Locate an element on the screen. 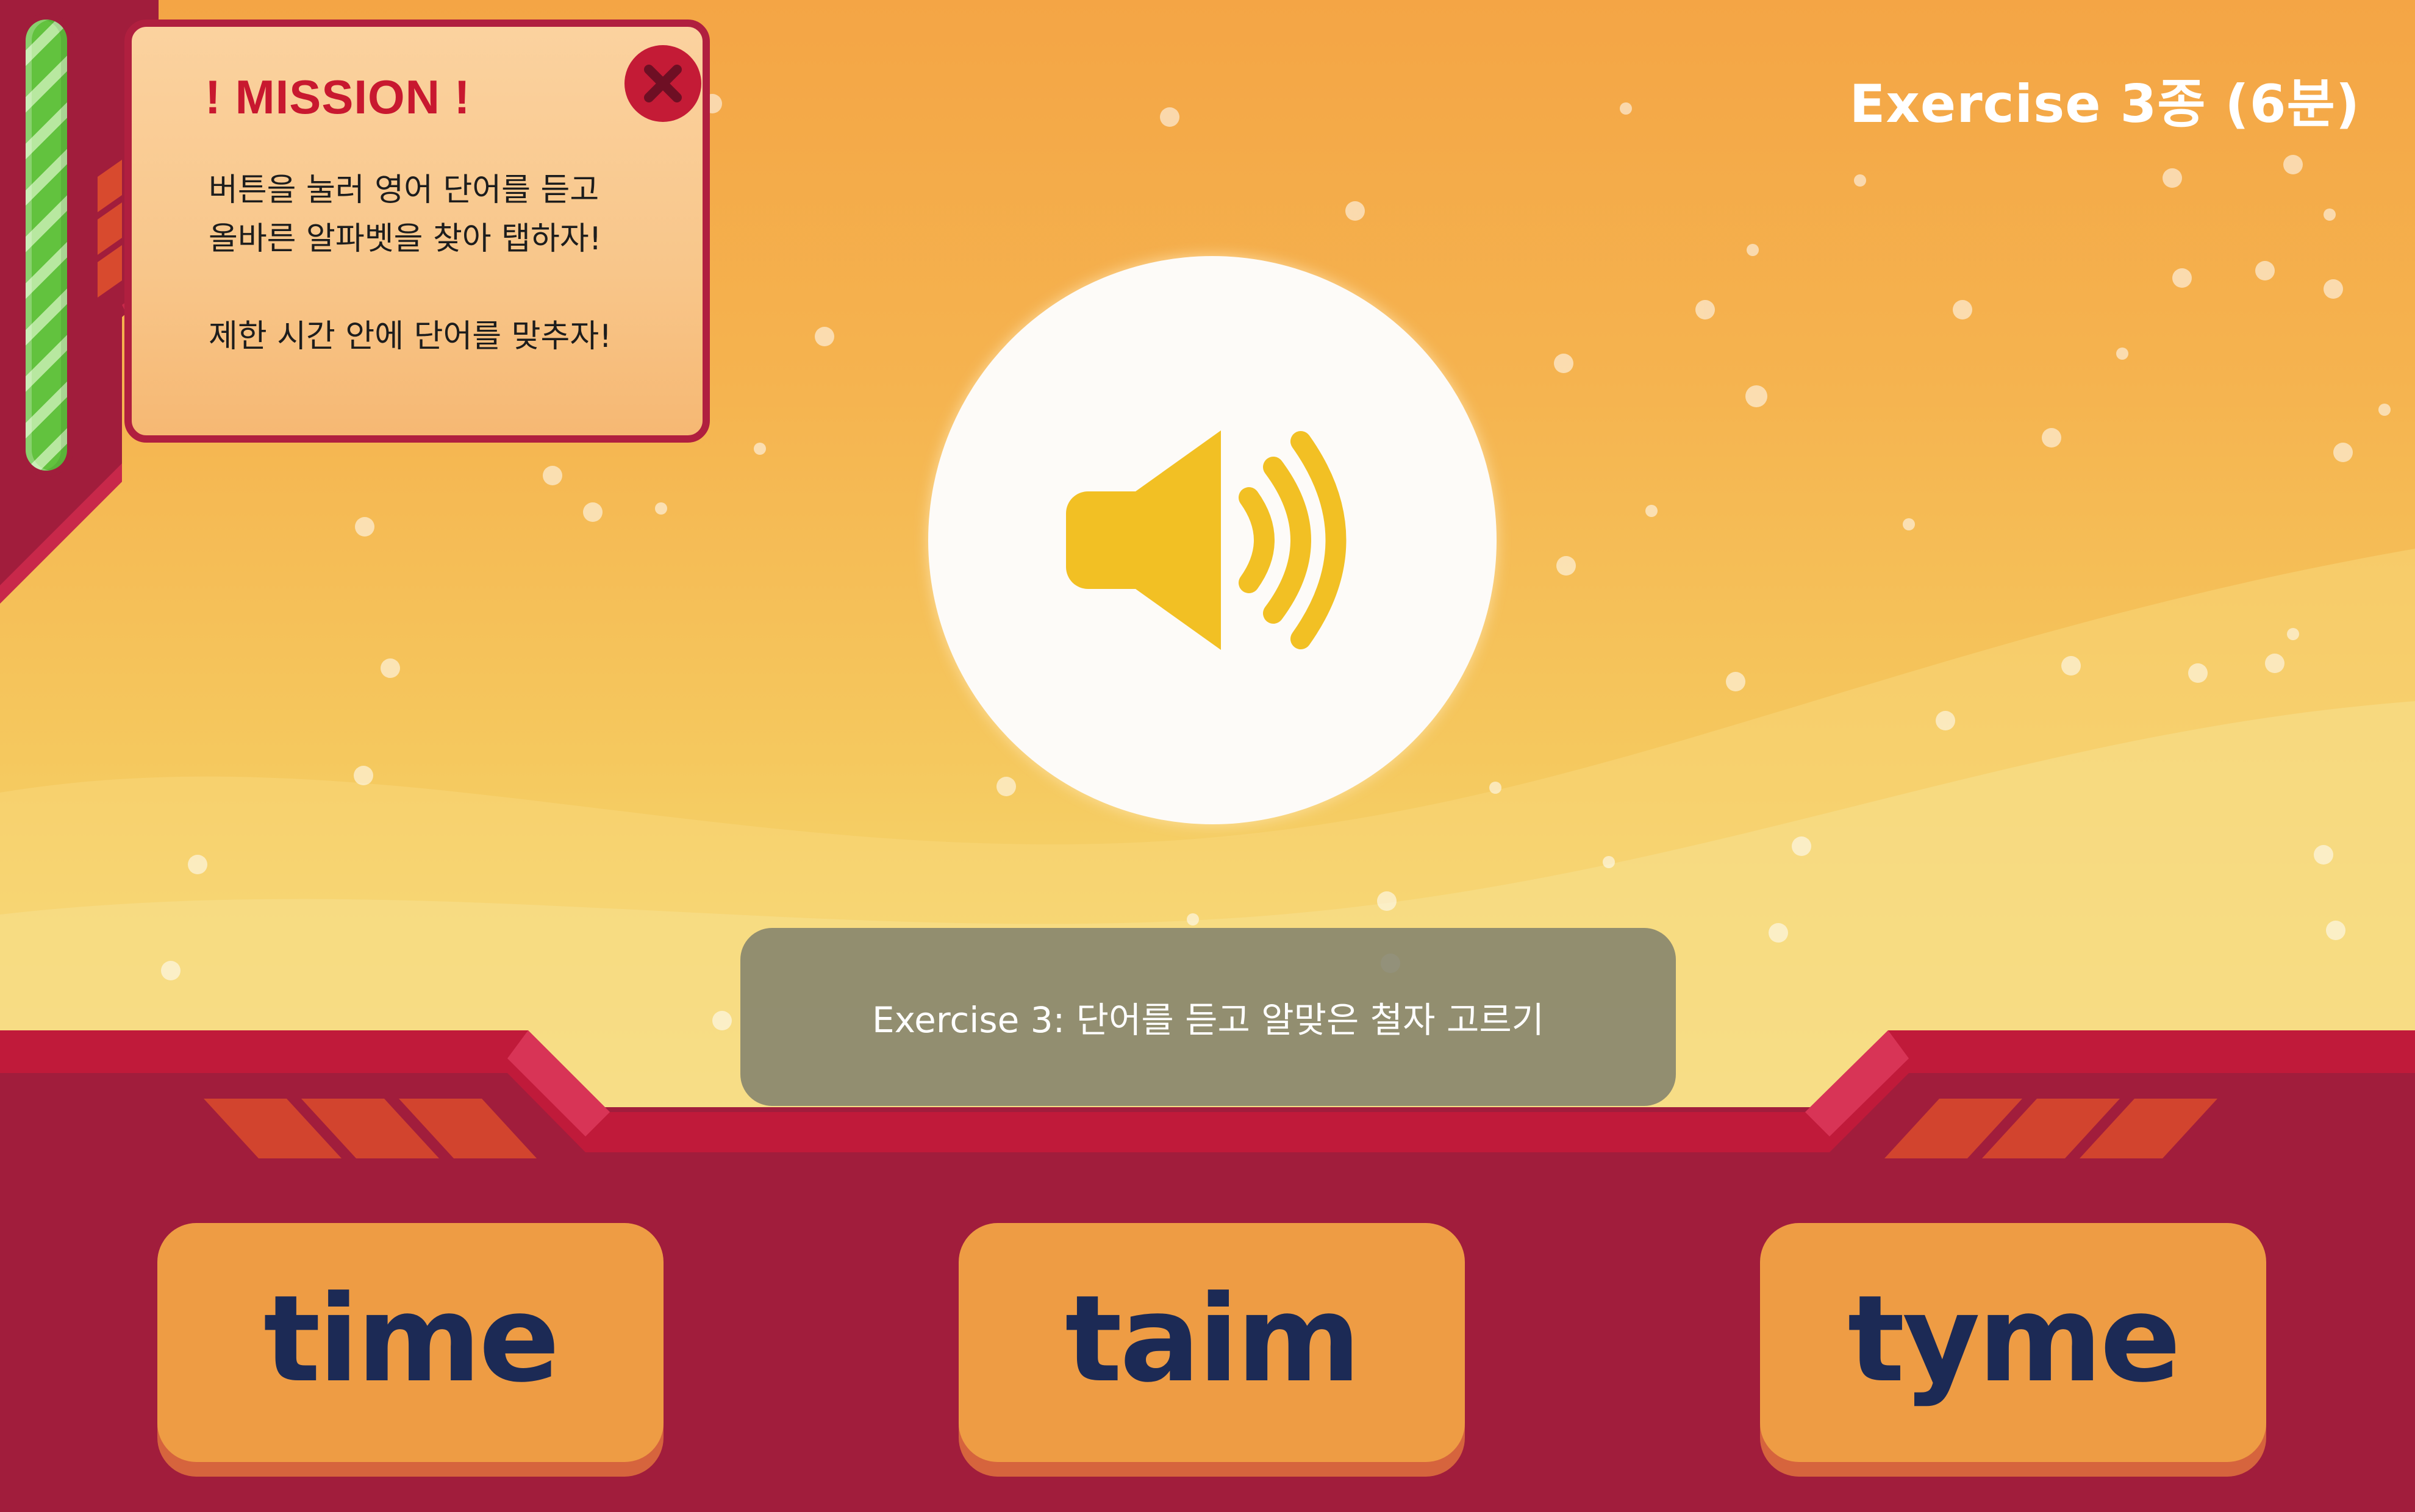  close-button is located at coordinates (662, 83).